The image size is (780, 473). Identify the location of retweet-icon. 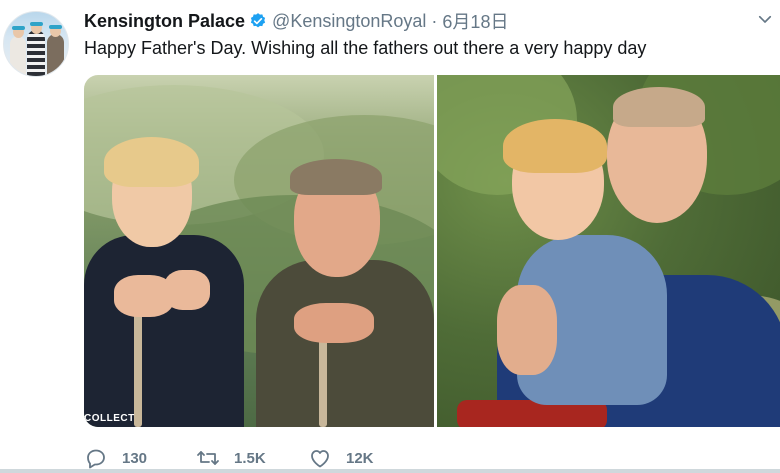
(208, 458).